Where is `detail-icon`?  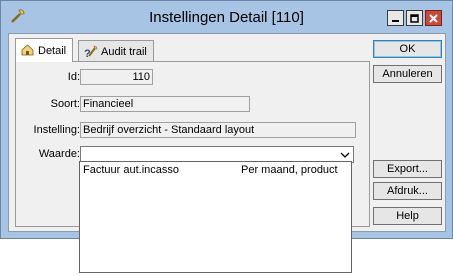
detail-icon is located at coordinates (27, 51).